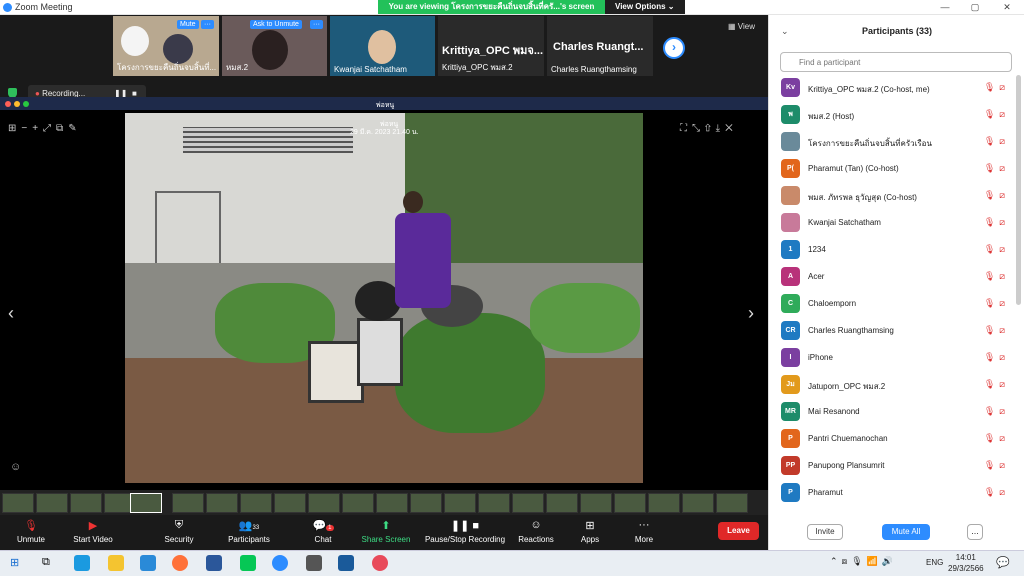 The image size is (1024, 576). Describe the element at coordinates (1018, 190) in the screenshot. I see `scrollbar` at that location.